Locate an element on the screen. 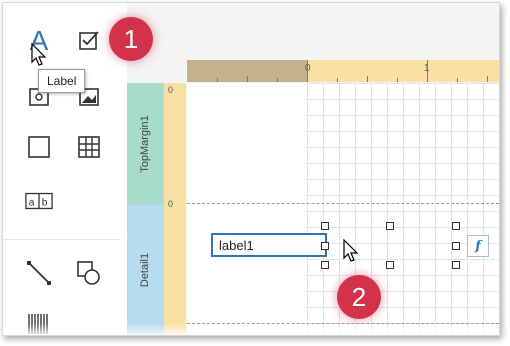  step-badge-2: 2 is located at coordinates (359, 297).